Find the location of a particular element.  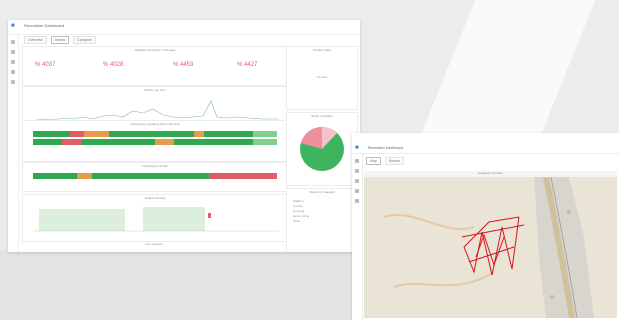

dashboard-topbar: ■ Recreation Dashboard is located at coordinates (184, 27).